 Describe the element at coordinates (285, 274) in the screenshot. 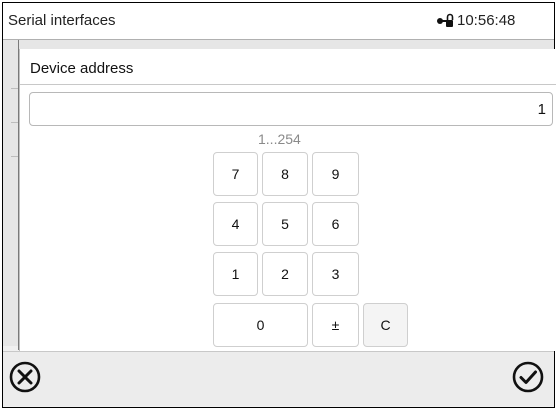

I see `key-2: 2` at that location.